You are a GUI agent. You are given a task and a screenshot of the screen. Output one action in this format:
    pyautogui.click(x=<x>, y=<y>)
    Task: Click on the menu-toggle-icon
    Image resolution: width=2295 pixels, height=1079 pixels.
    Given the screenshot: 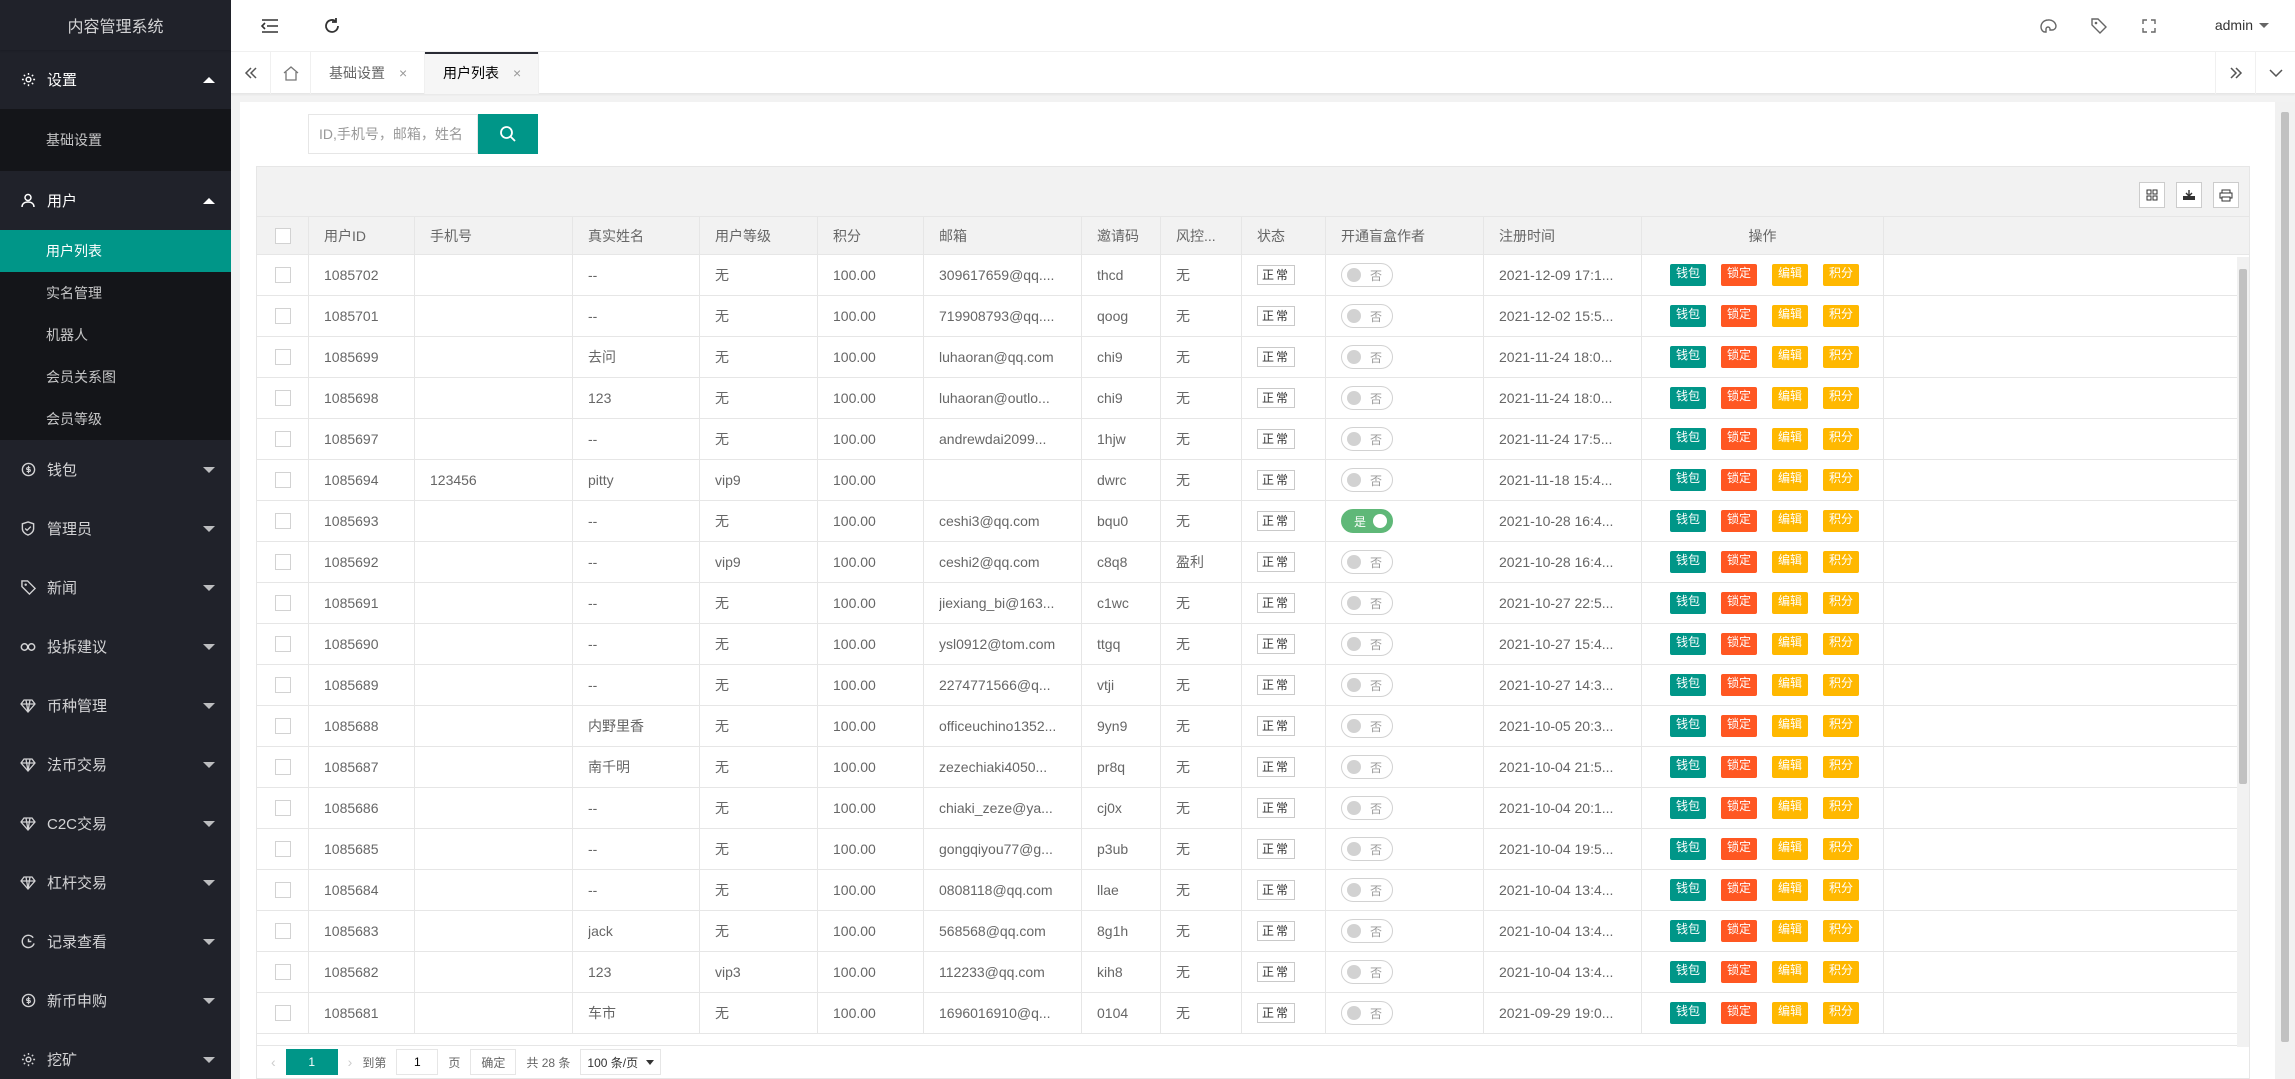 What is the action you would take?
    pyautogui.click(x=270, y=26)
    